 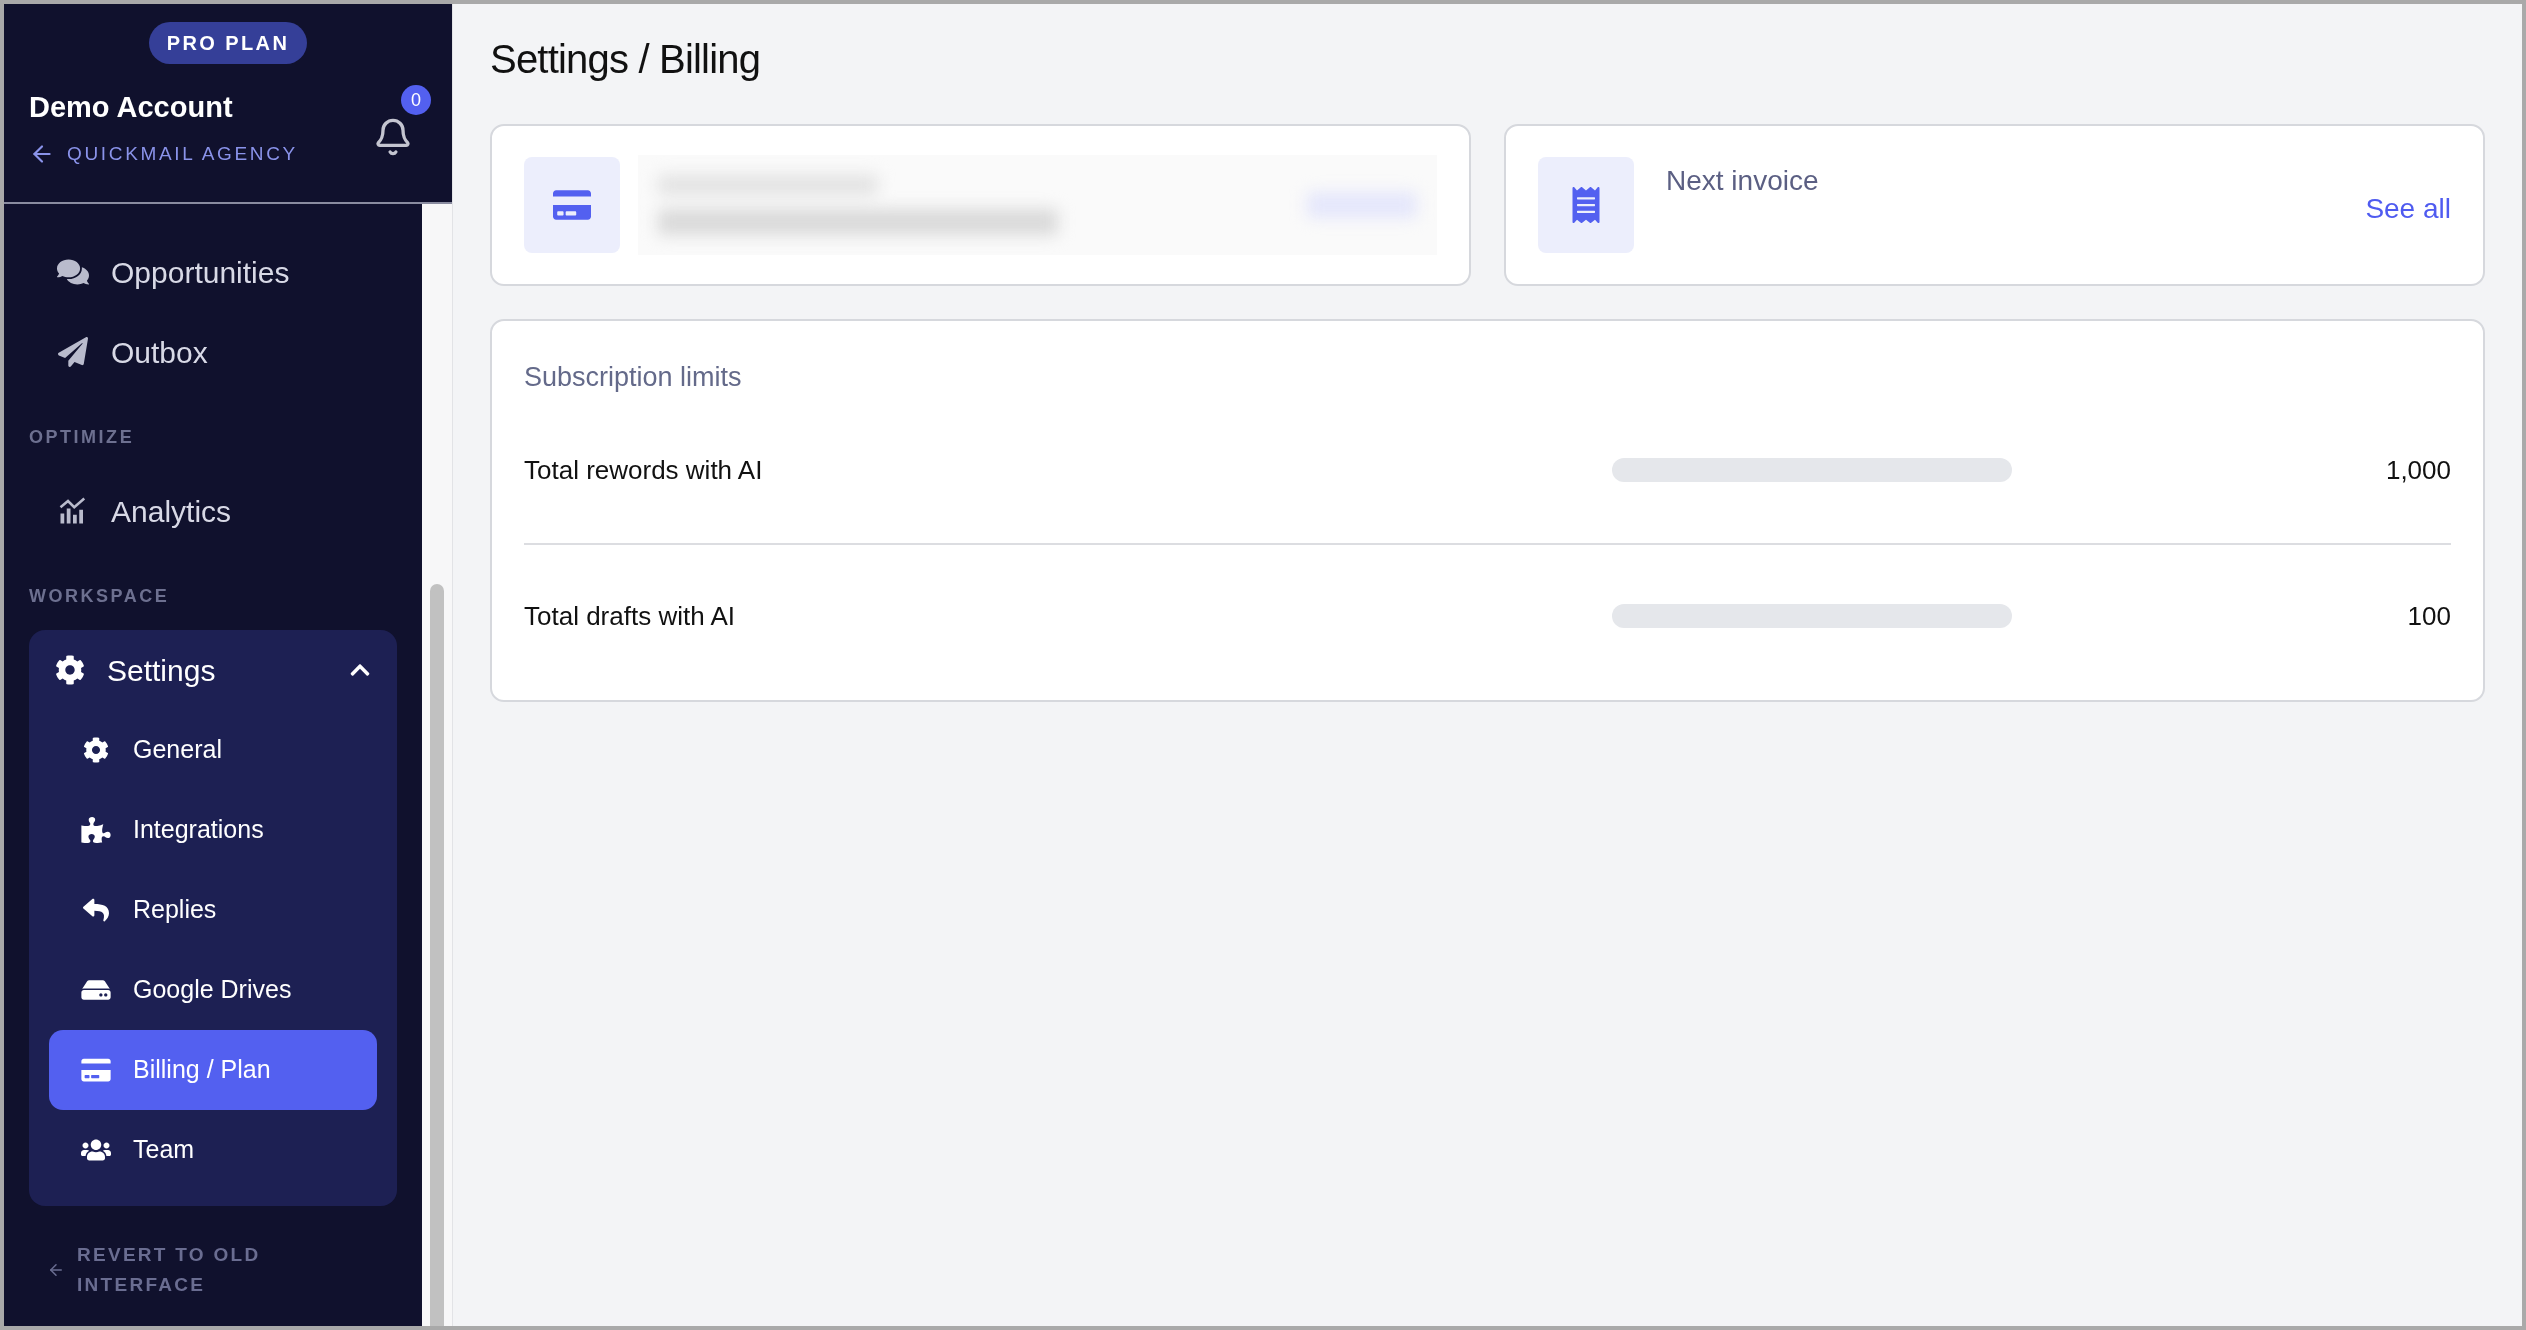 I want to click on nav-item: Opportunities, so click(x=213, y=272).